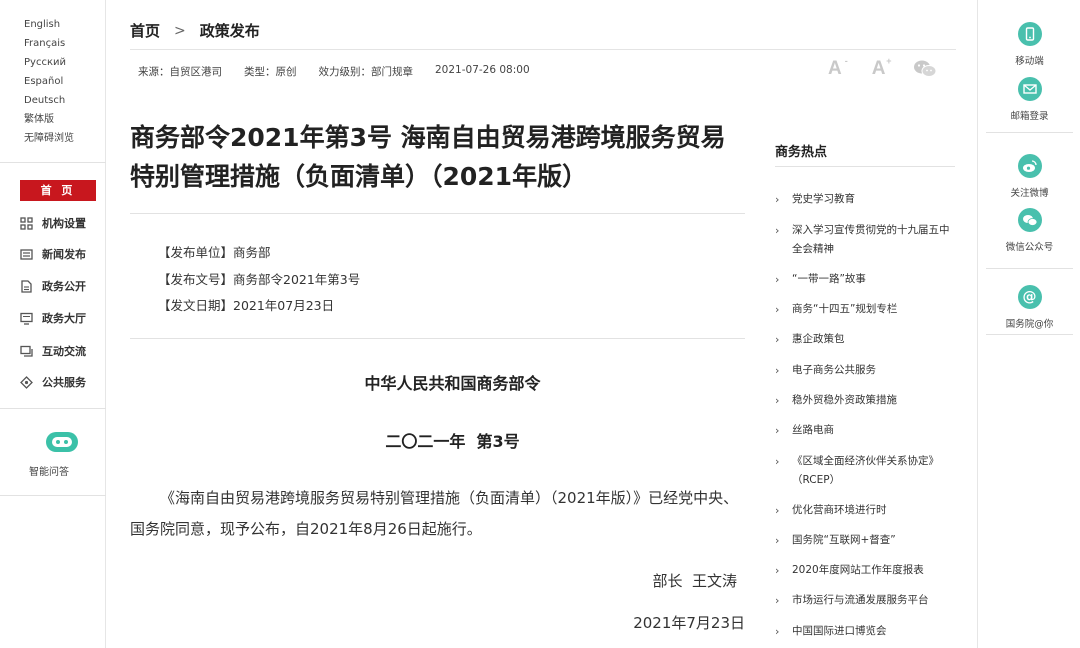  What do you see at coordinates (694, 581) in the screenshot?
I see `signature: 部长 王文涛` at bounding box center [694, 581].